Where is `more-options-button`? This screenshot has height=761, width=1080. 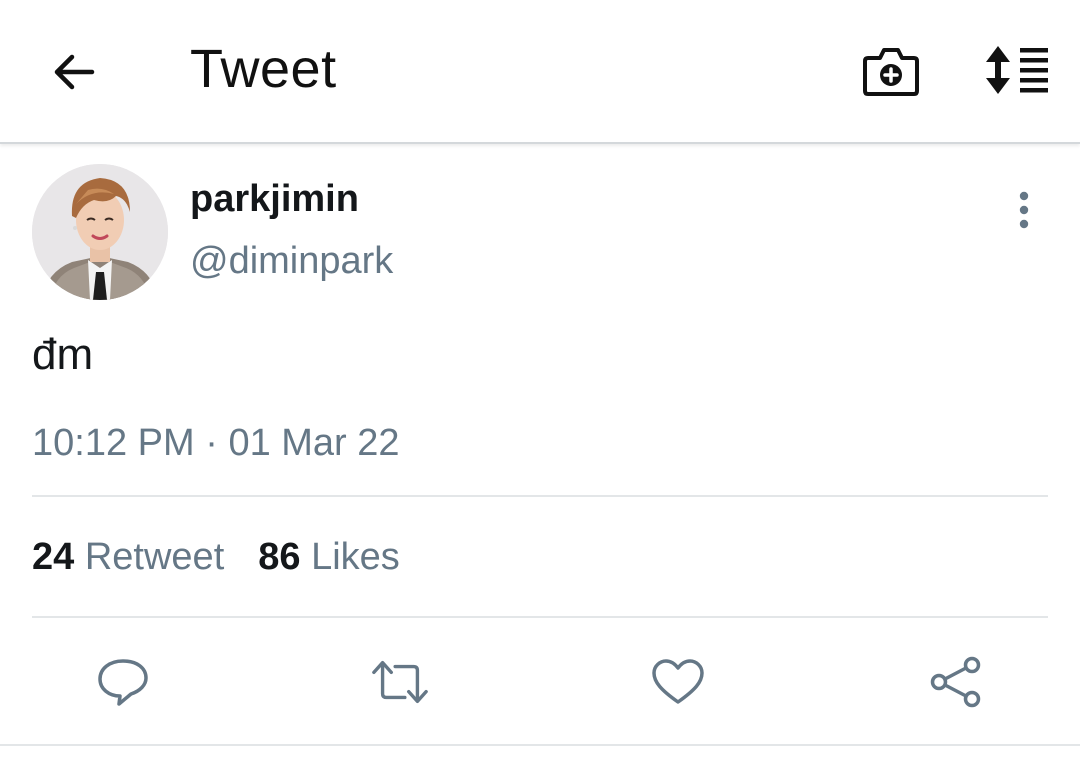 more-options-button is located at coordinates (1024, 210).